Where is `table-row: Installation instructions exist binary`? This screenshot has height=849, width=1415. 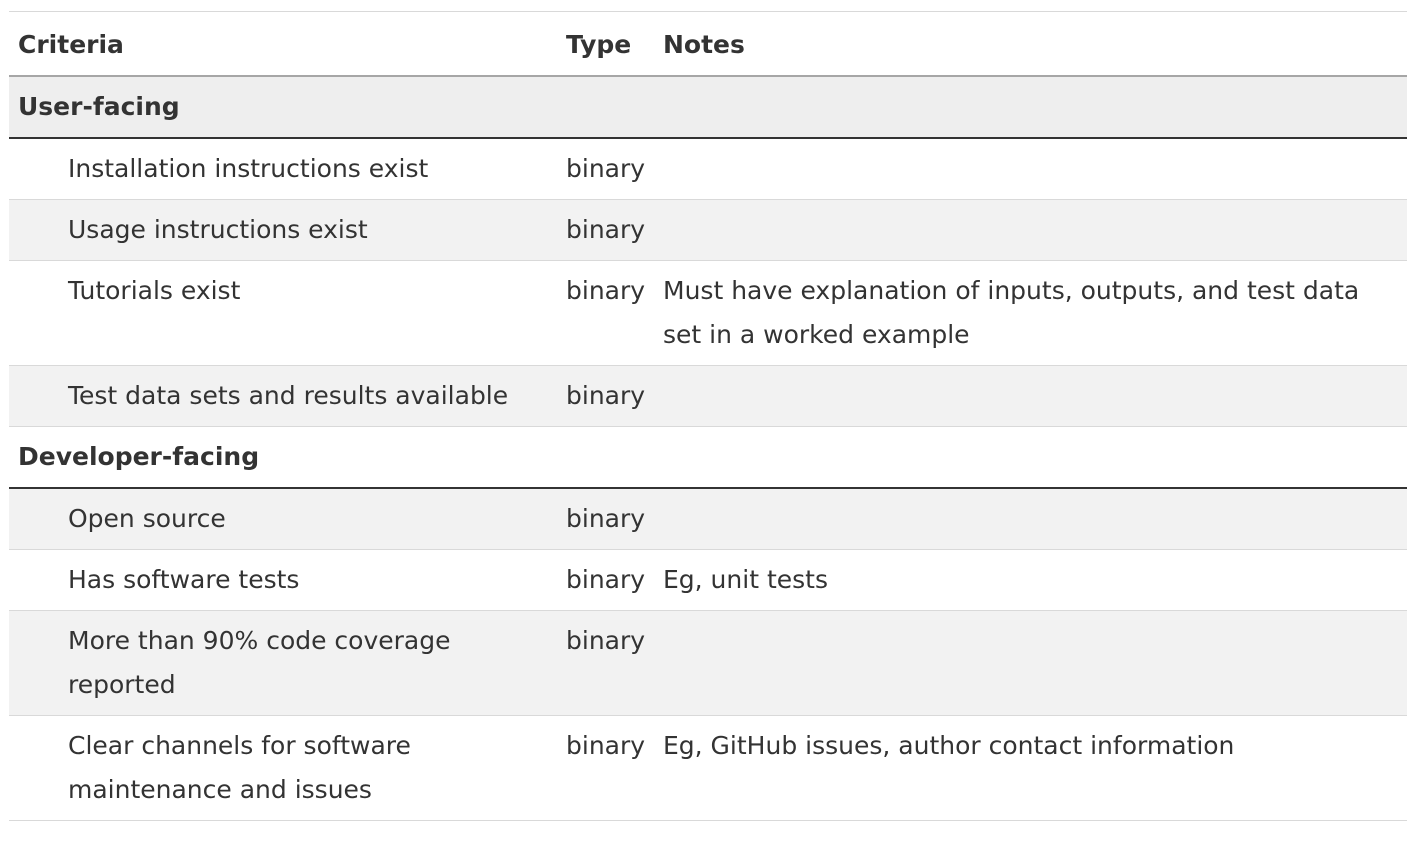 table-row: Installation instructions exist binary is located at coordinates (708, 169).